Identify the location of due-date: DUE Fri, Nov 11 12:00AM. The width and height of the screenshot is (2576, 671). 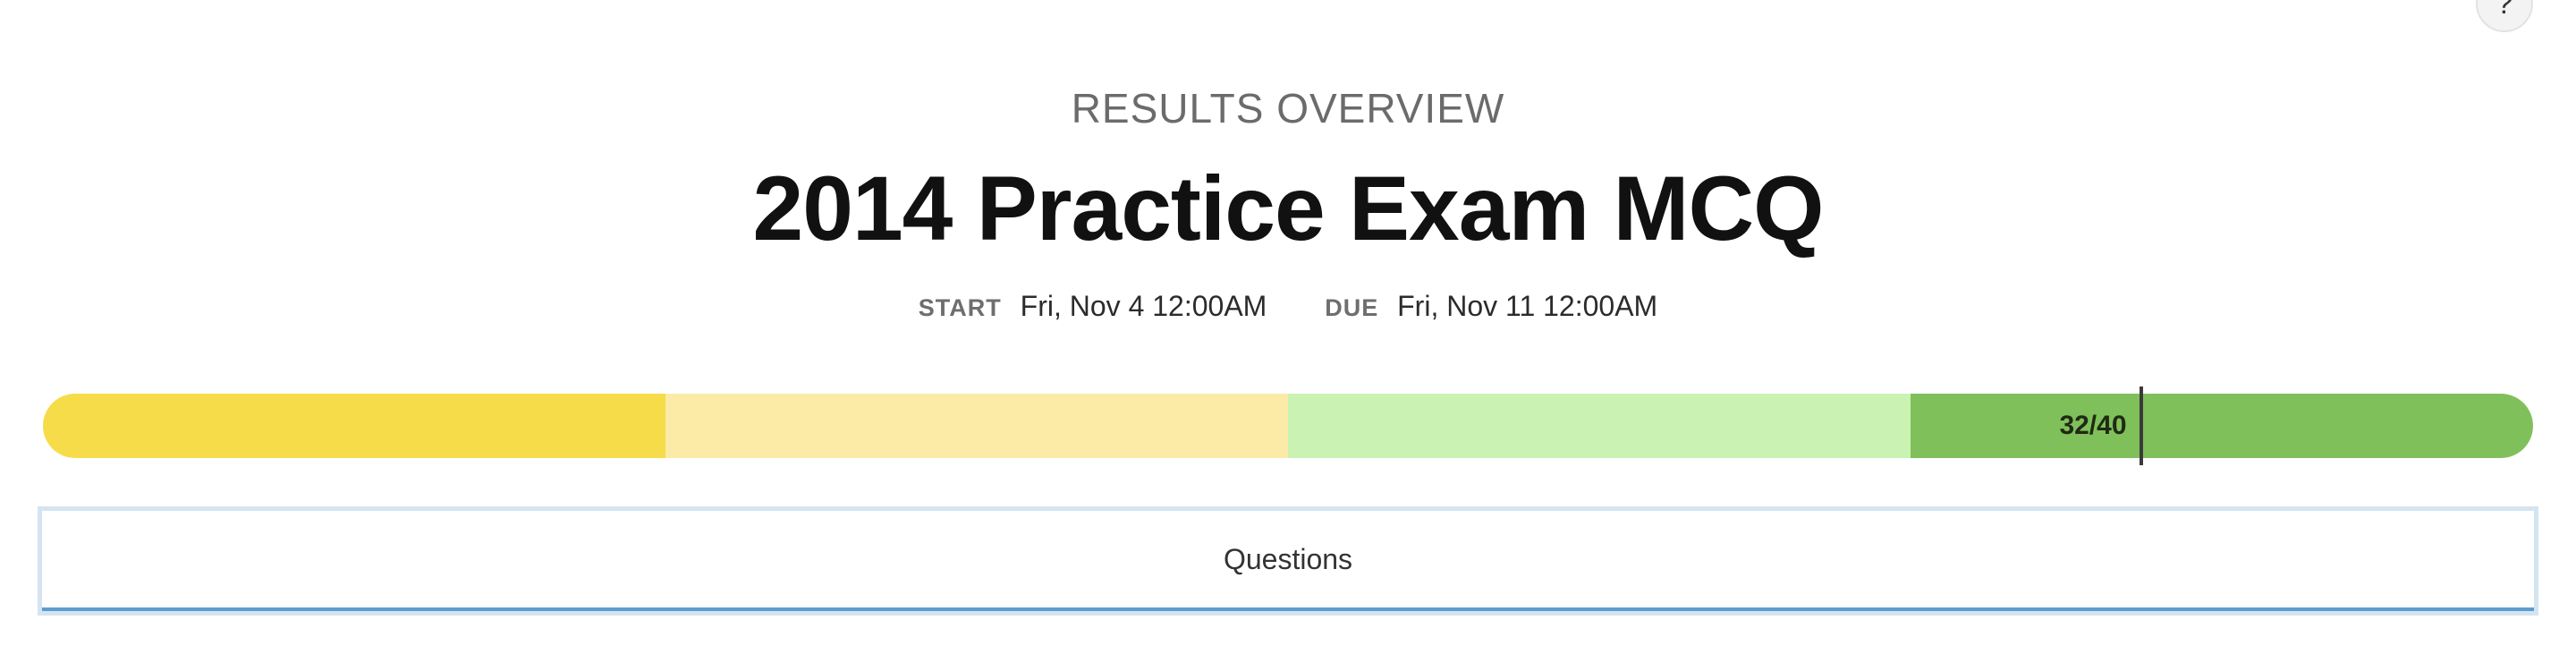
(1491, 306).